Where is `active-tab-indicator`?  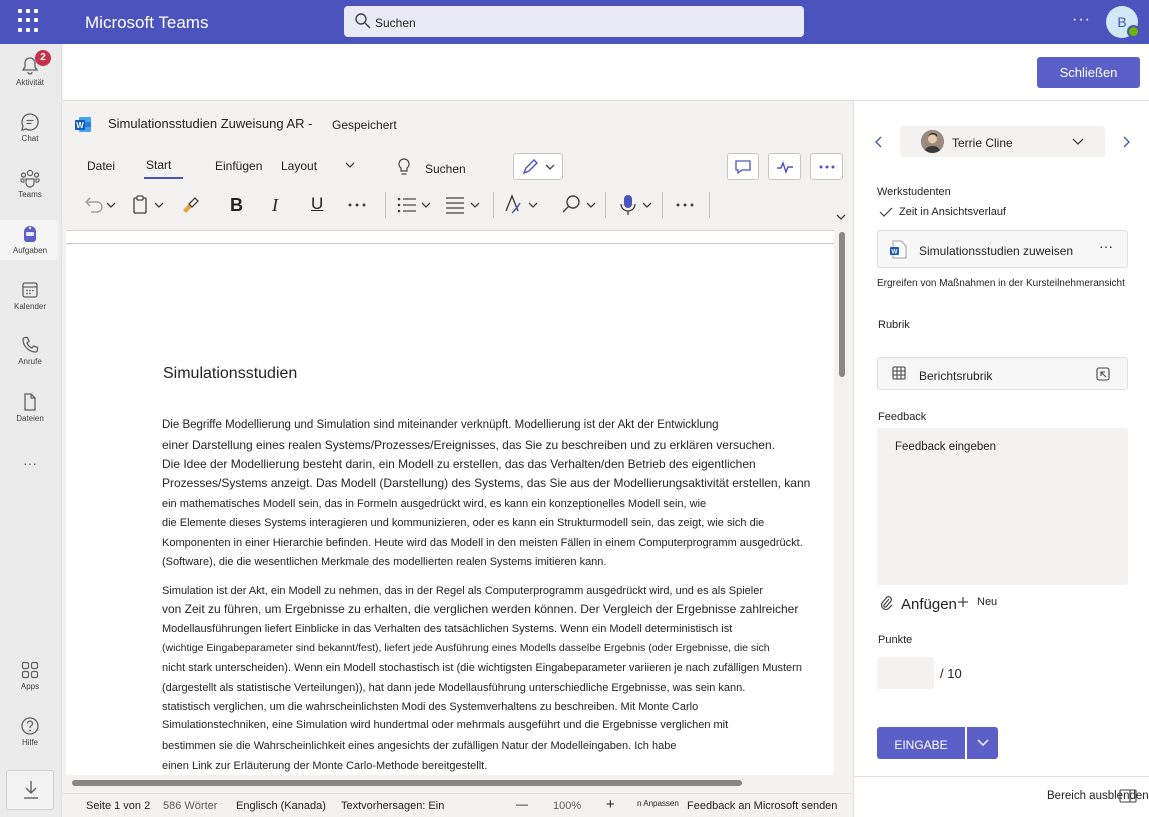
active-tab-indicator is located at coordinates (163, 178).